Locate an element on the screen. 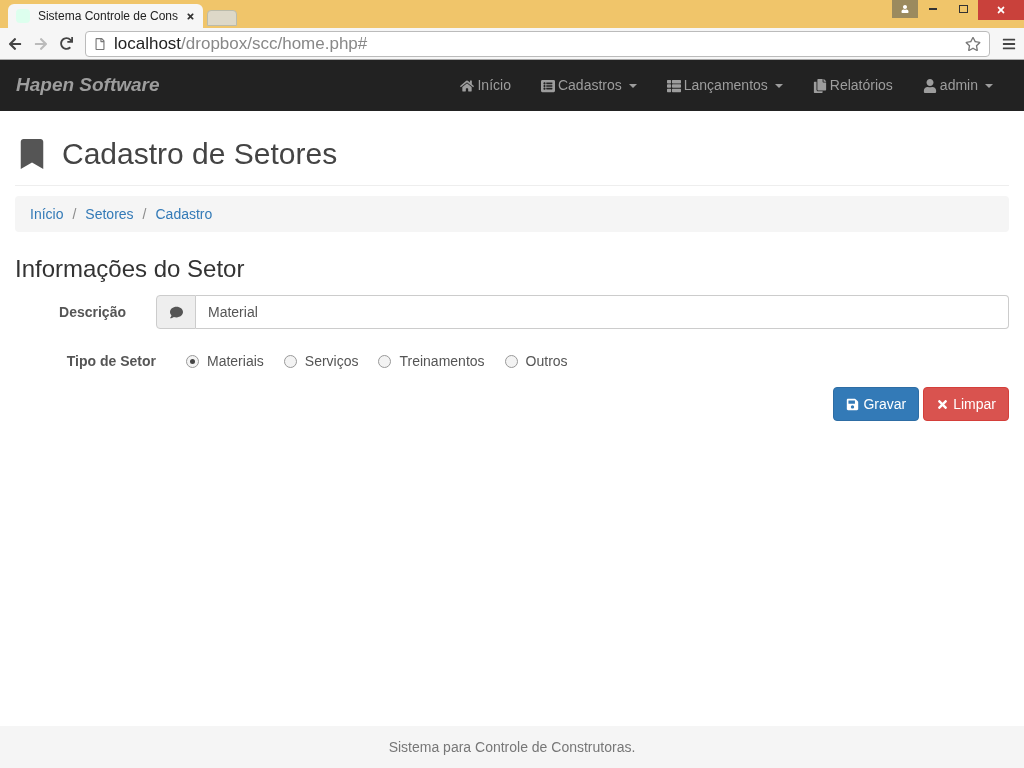  app-logo-icon is located at coordinates (23, 16).